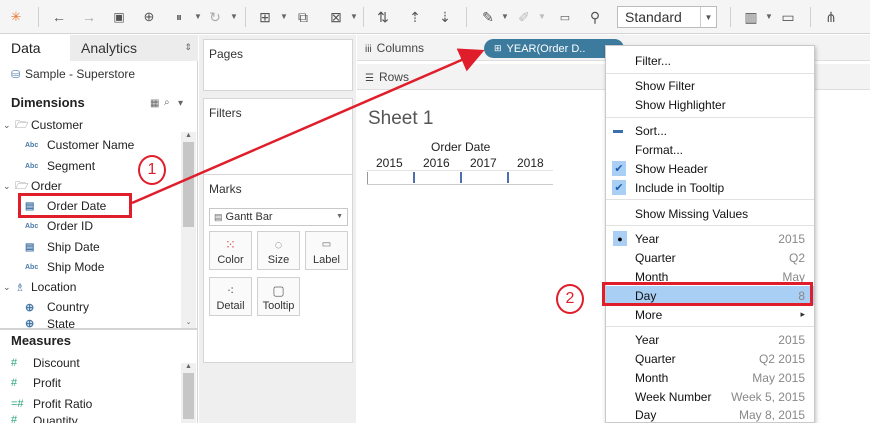 The width and height of the screenshot is (870, 423). What do you see at coordinates (198, 16) in the screenshot?
I see `pause-dropdown-icon: ▼` at bounding box center [198, 16].